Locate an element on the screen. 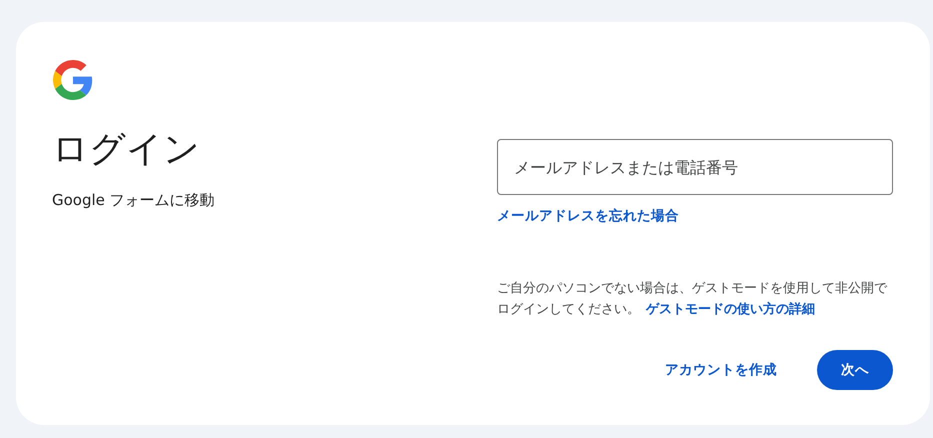 The height and width of the screenshot is (438, 933). create-account-button: アカウントを作成 is located at coordinates (721, 370).